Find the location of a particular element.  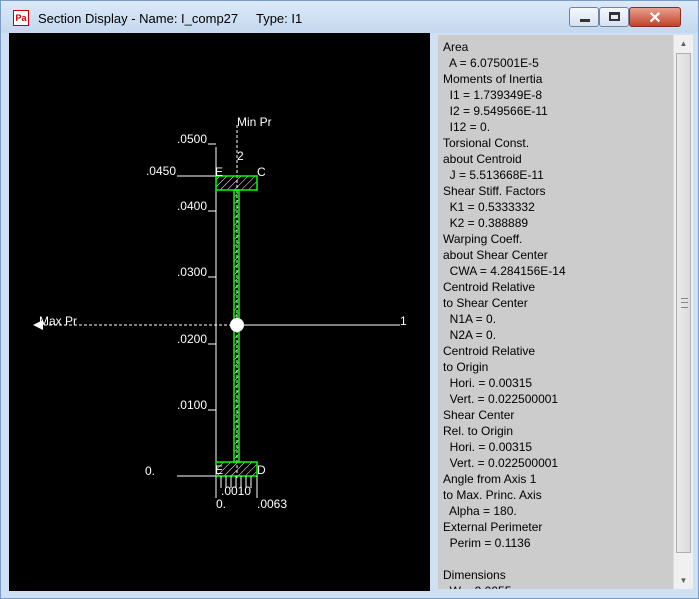

grip-icon is located at coordinates (684, 303).